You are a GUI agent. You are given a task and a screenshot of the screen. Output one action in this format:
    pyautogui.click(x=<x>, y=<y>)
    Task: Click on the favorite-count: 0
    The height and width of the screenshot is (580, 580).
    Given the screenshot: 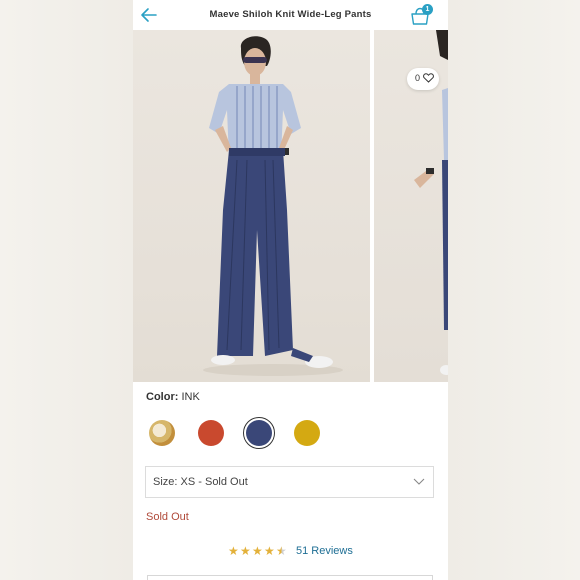 What is the action you would take?
    pyautogui.click(x=418, y=78)
    